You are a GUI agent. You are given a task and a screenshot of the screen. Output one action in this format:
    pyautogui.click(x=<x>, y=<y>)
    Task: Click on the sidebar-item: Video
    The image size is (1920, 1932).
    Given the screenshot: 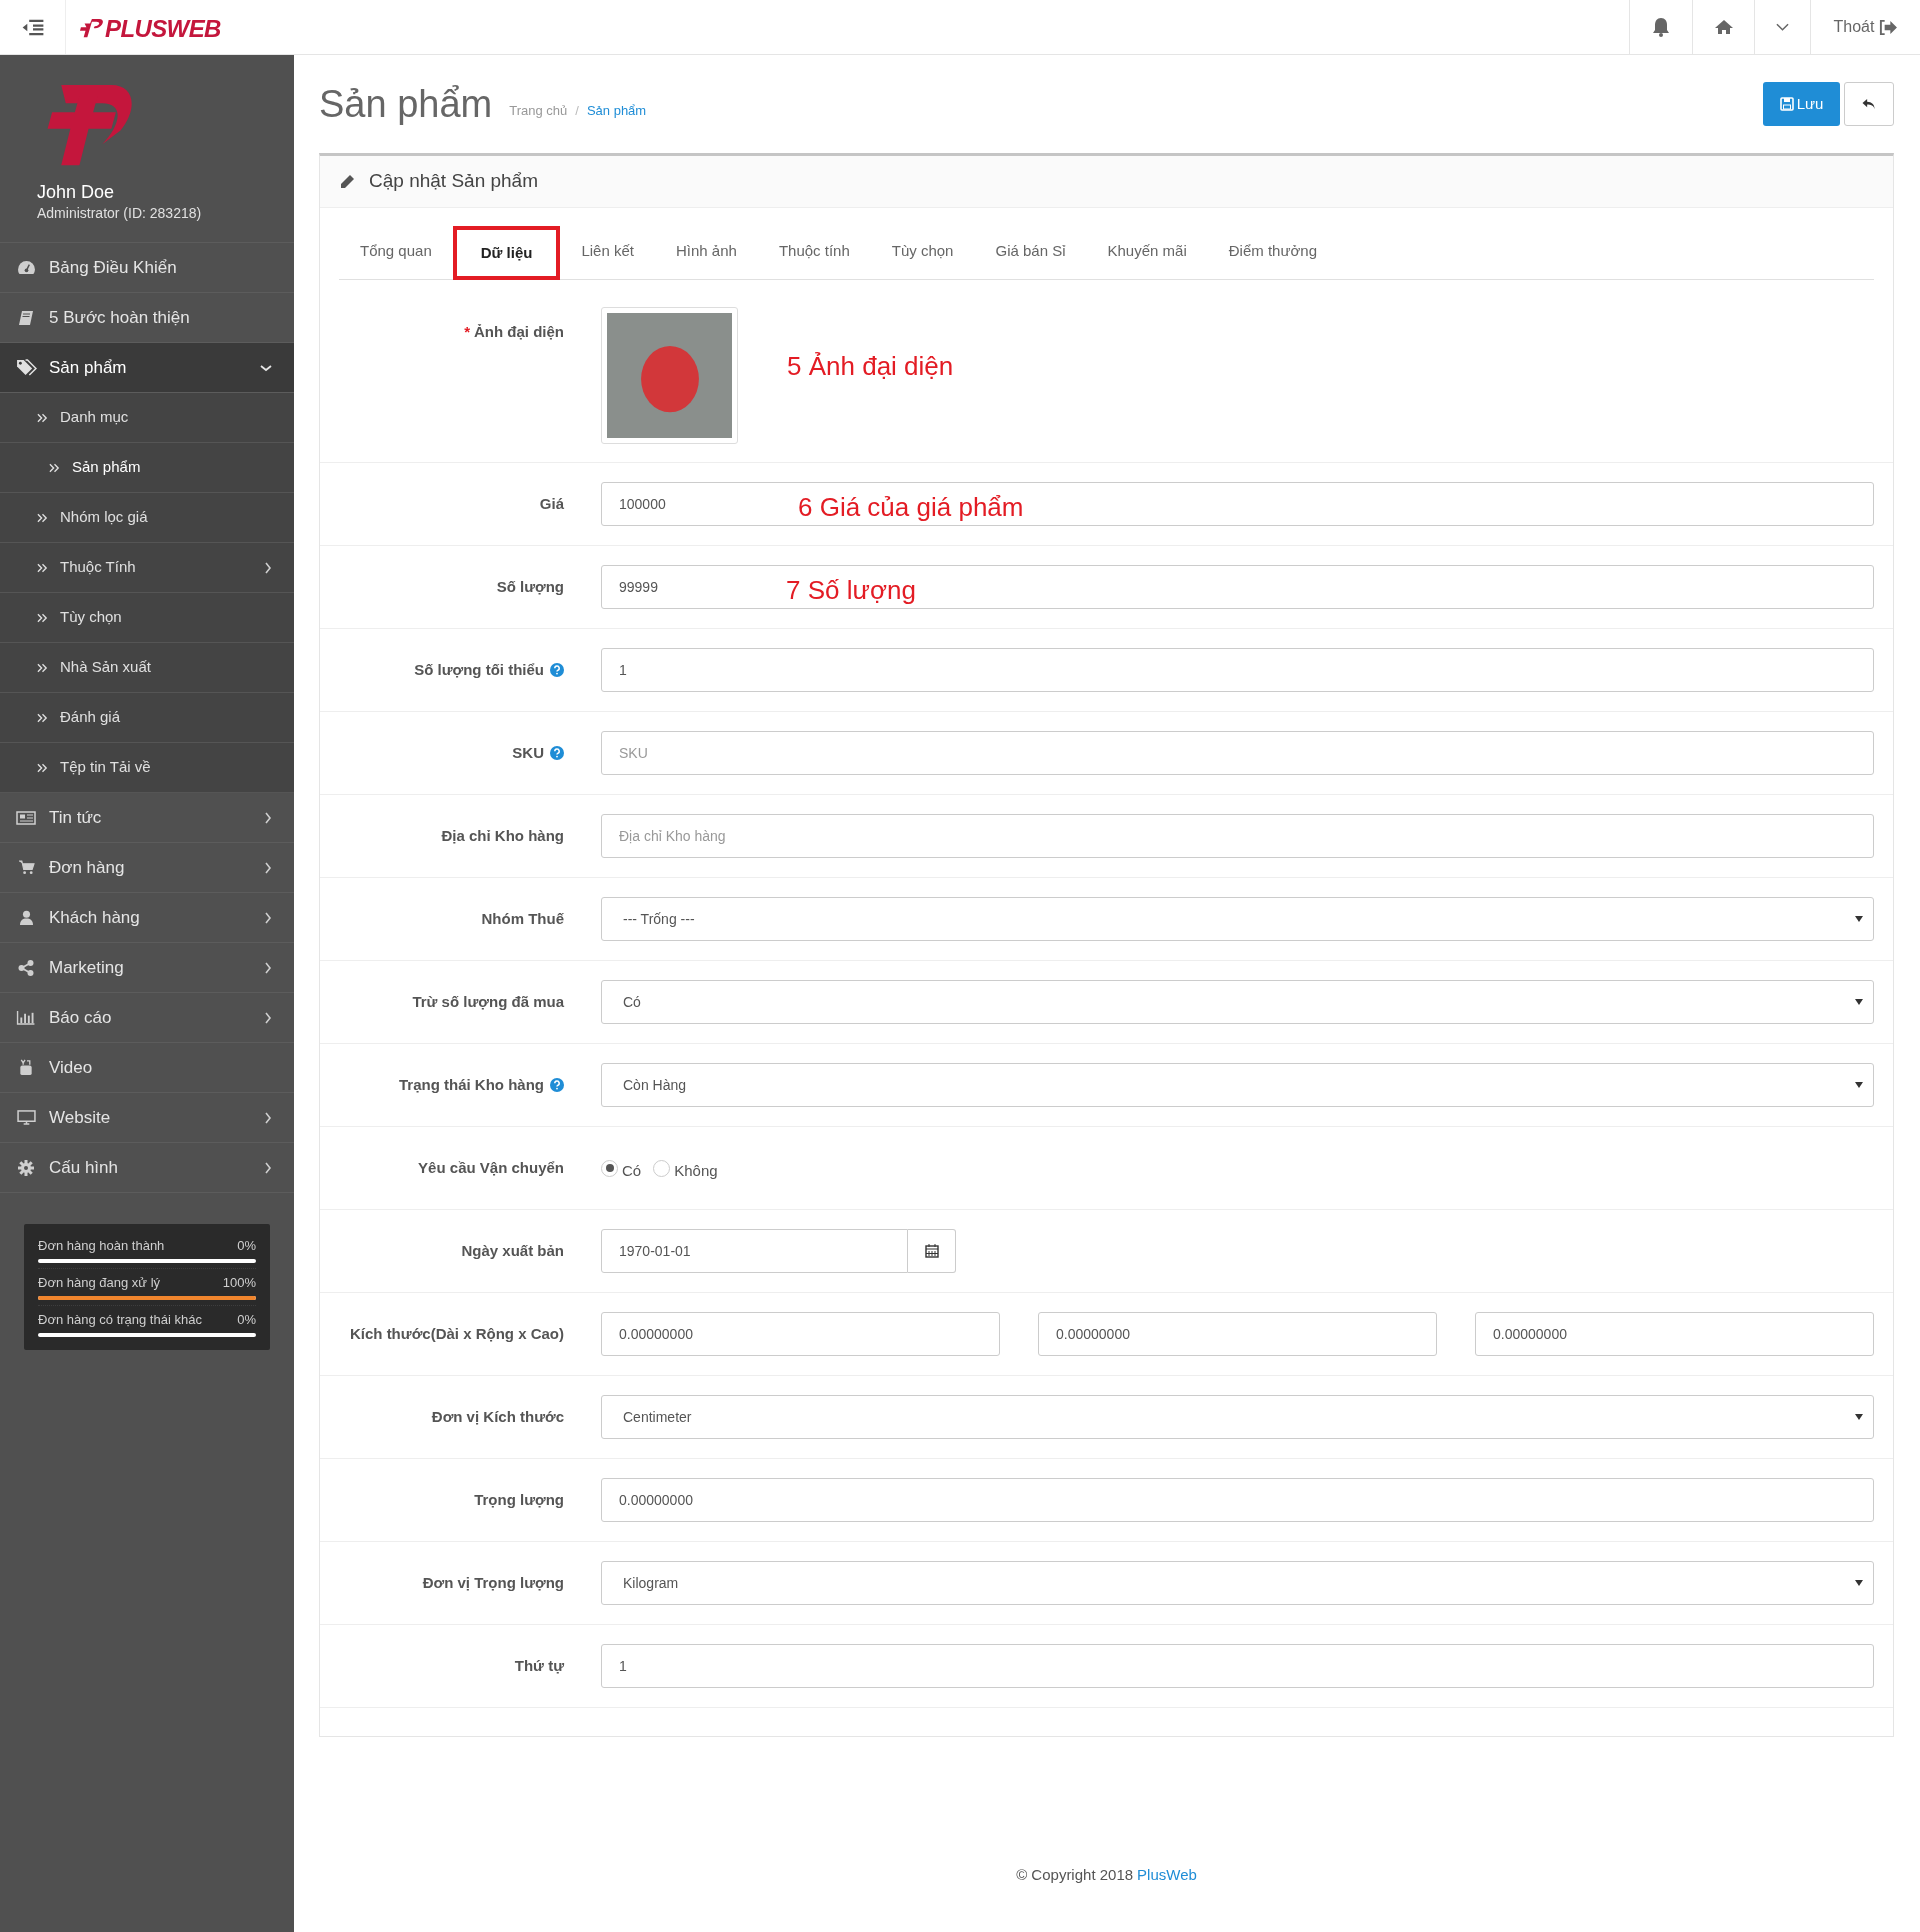 What is the action you would take?
    pyautogui.click(x=147, y=1068)
    